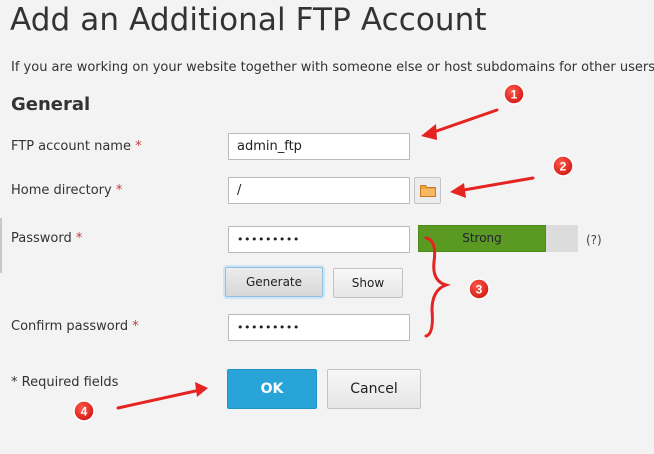  I want to click on annotation-marker-1-label: 1, so click(514, 95).